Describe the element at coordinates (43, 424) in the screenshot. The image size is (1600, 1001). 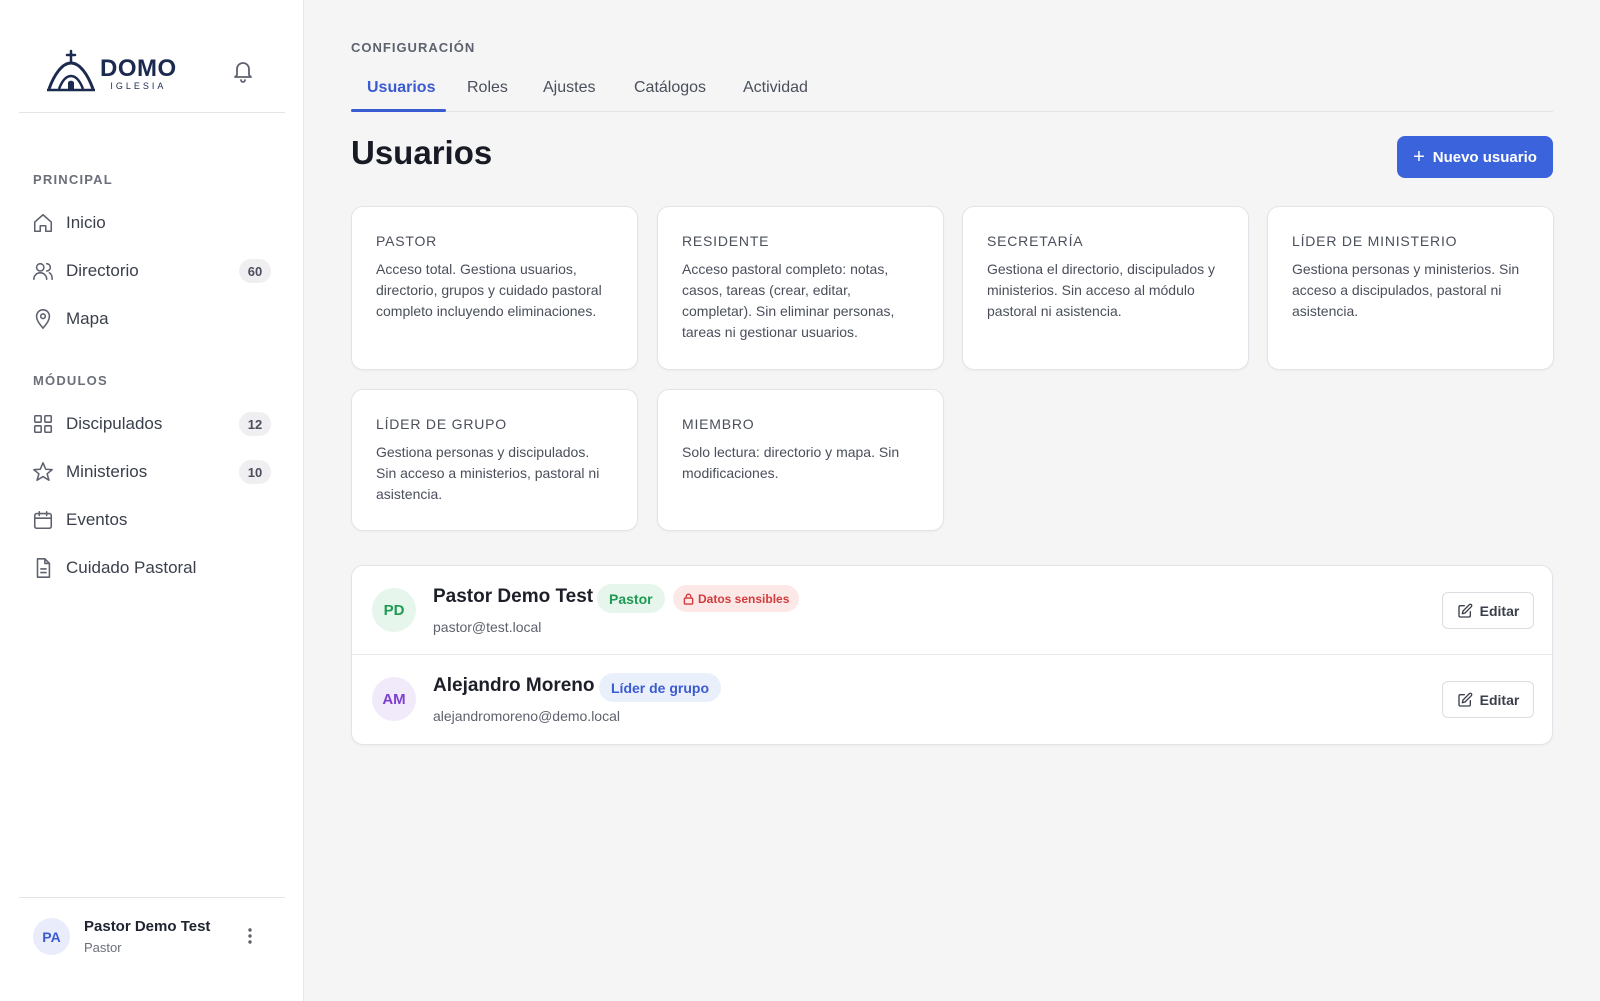
I see `grid-icon` at that location.